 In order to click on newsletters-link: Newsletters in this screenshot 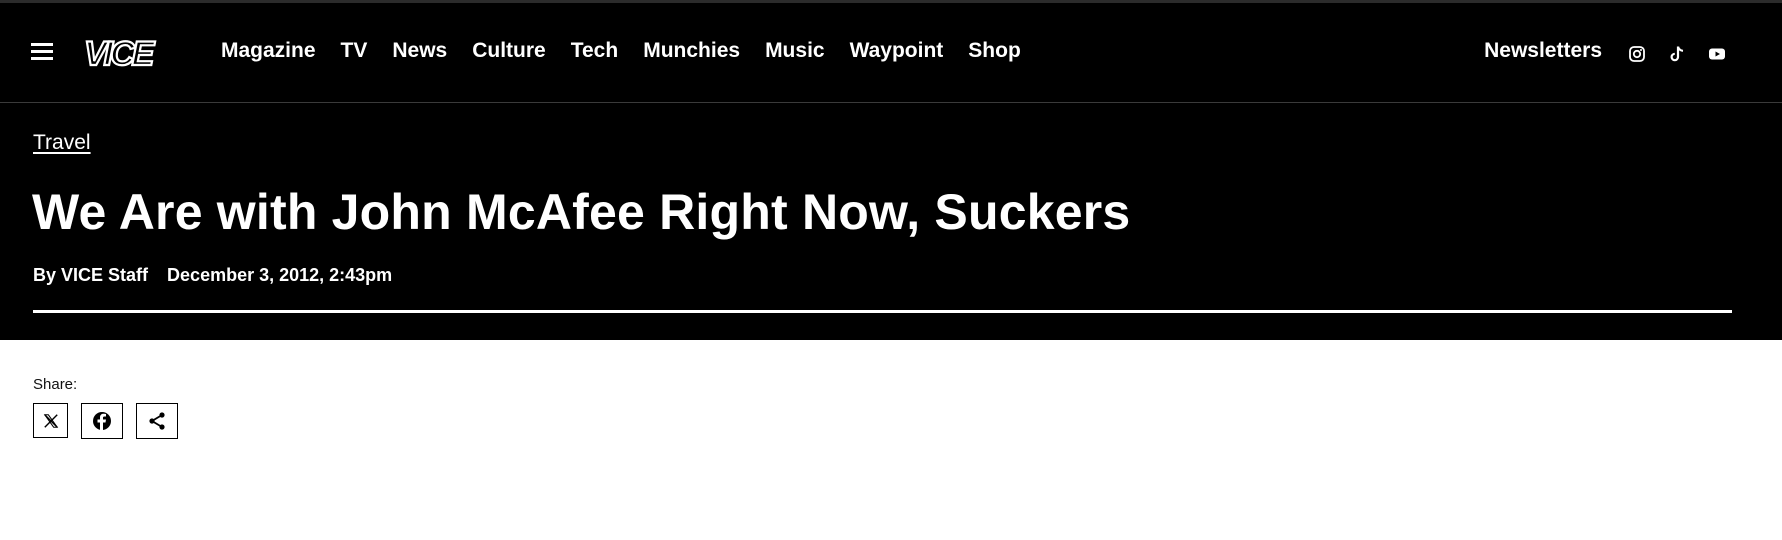, I will do `click(1543, 51)`.